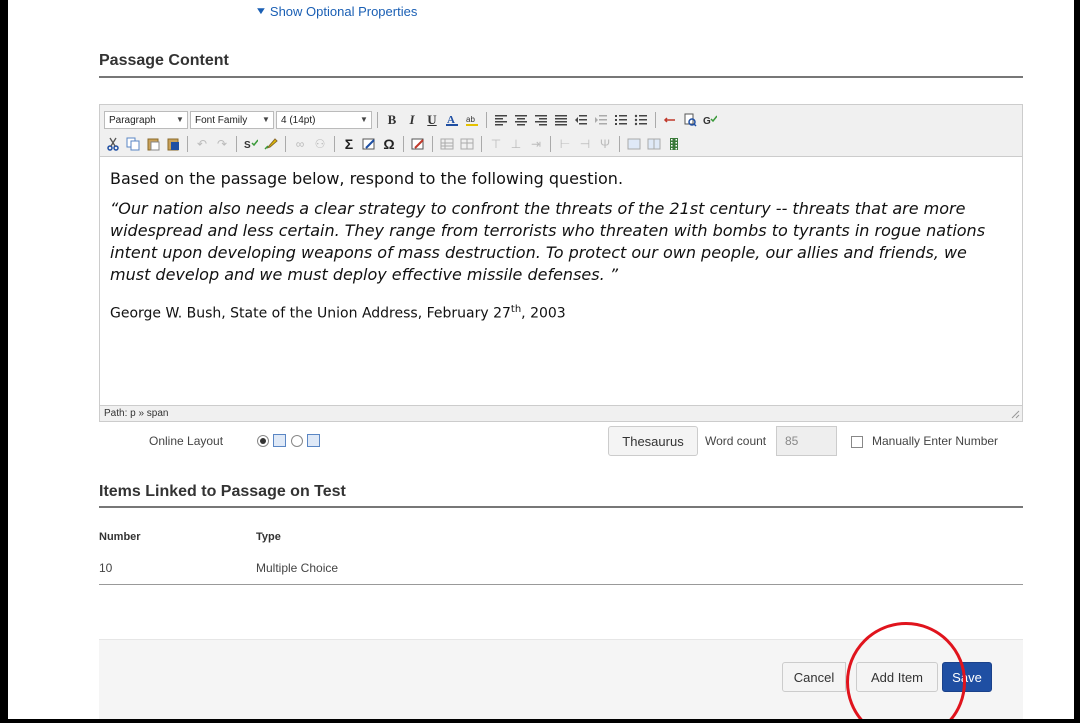  What do you see at coordinates (601, 120) in the screenshot?
I see `indent-icon` at bounding box center [601, 120].